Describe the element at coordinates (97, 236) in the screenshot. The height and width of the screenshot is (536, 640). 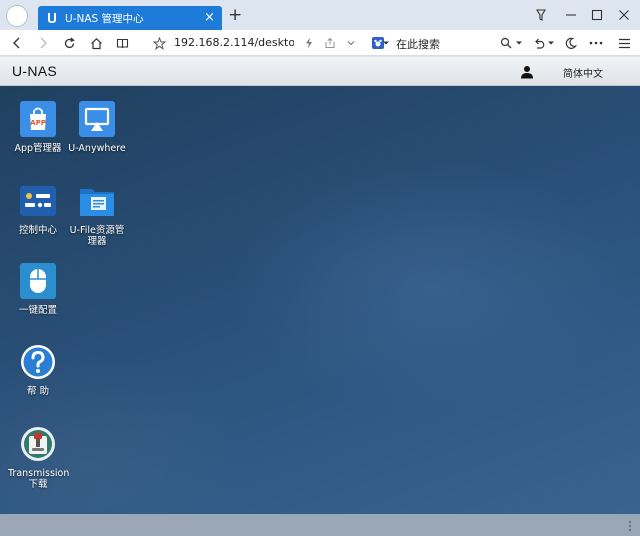
I see `desktop-icon-label: U-File资源管理器` at that location.